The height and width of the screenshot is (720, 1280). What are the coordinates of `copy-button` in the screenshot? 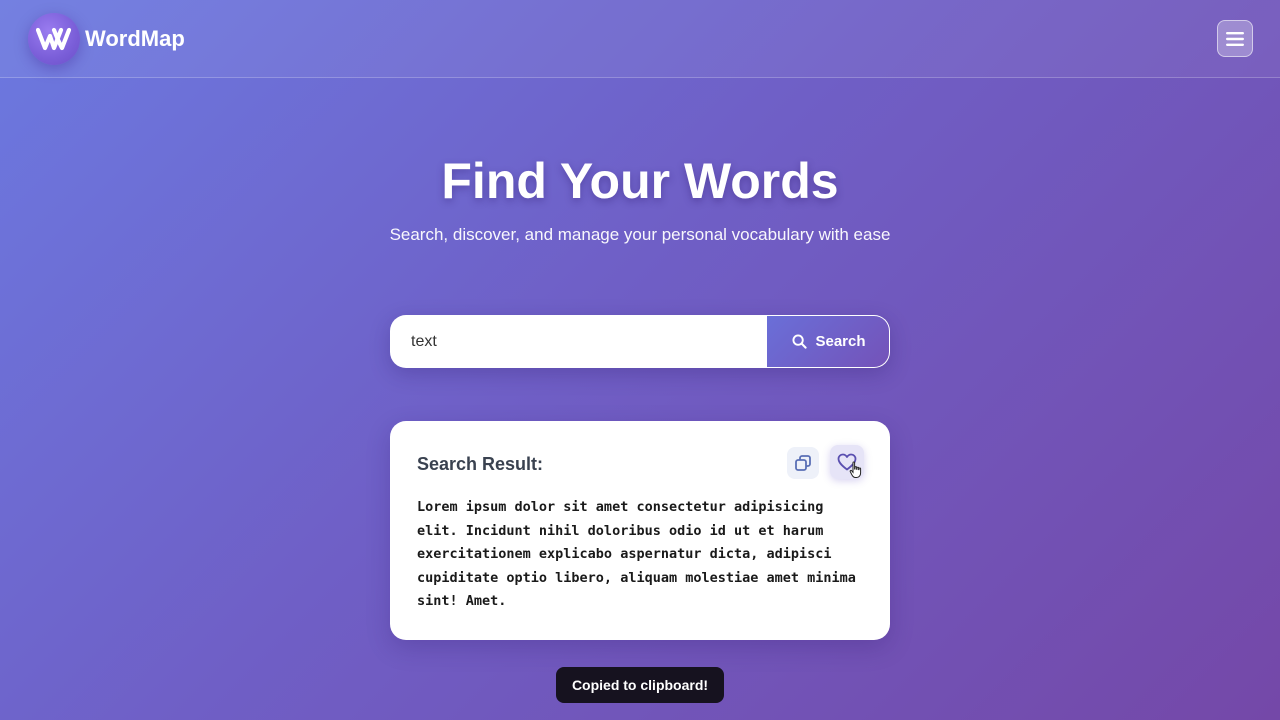 It's located at (803, 463).